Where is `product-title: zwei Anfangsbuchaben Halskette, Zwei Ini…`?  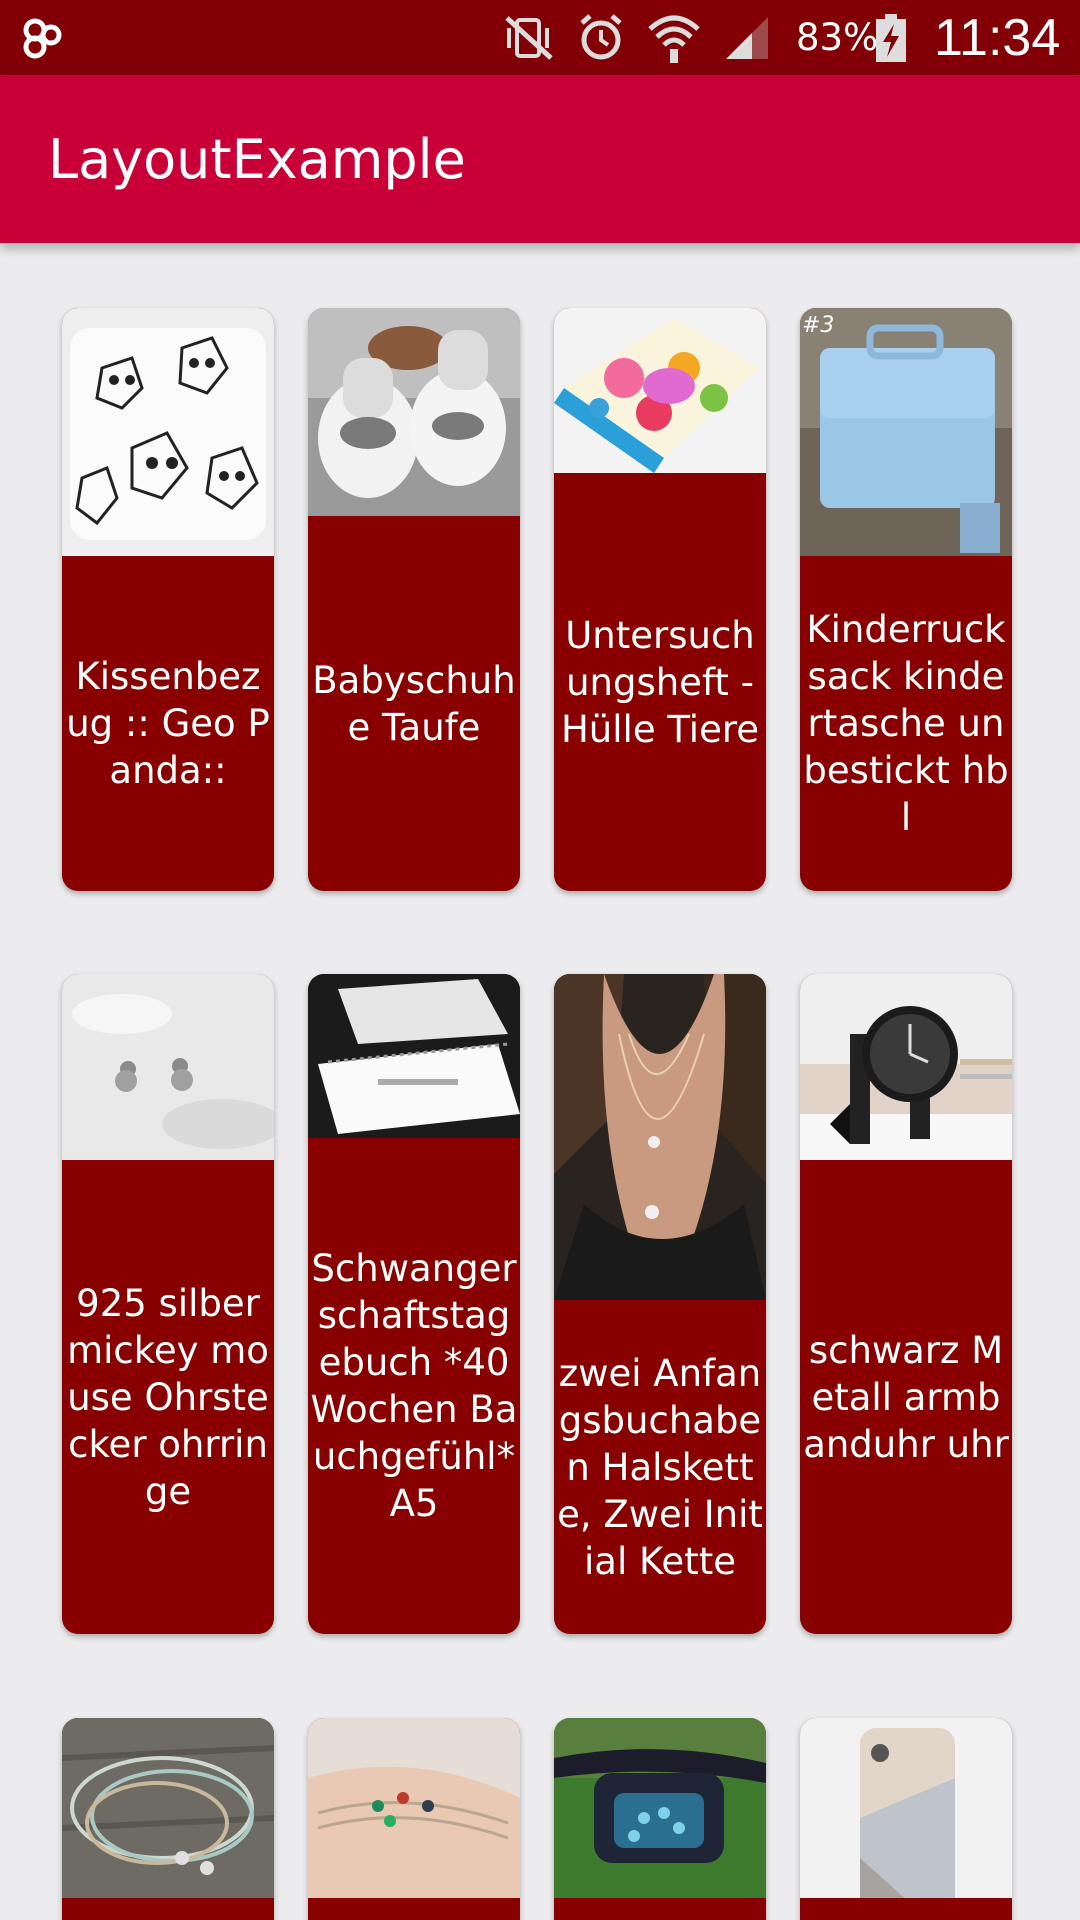
product-title: zwei Anfangsbuchaben Halskette, Zwei Ini… is located at coordinates (660, 1467).